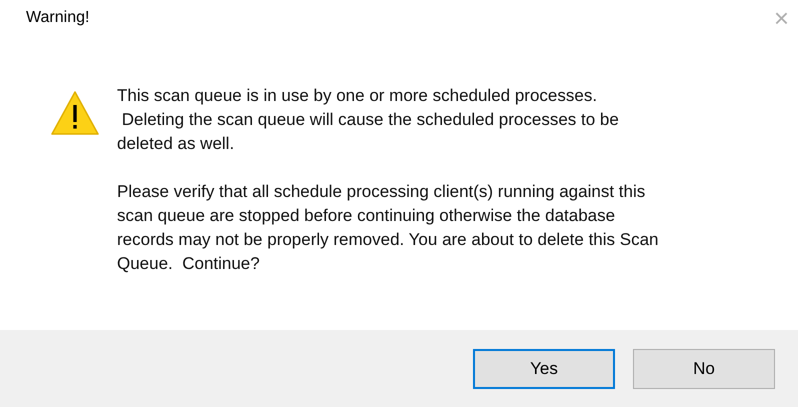  What do you see at coordinates (704, 368) in the screenshot?
I see `dialog-button: No` at bounding box center [704, 368].